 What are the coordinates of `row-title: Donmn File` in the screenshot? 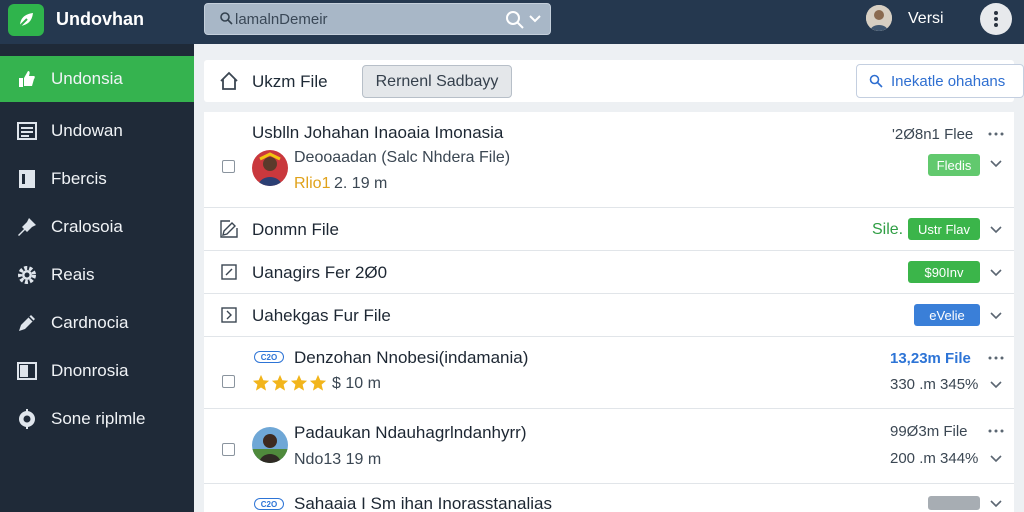 It's located at (295, 229).